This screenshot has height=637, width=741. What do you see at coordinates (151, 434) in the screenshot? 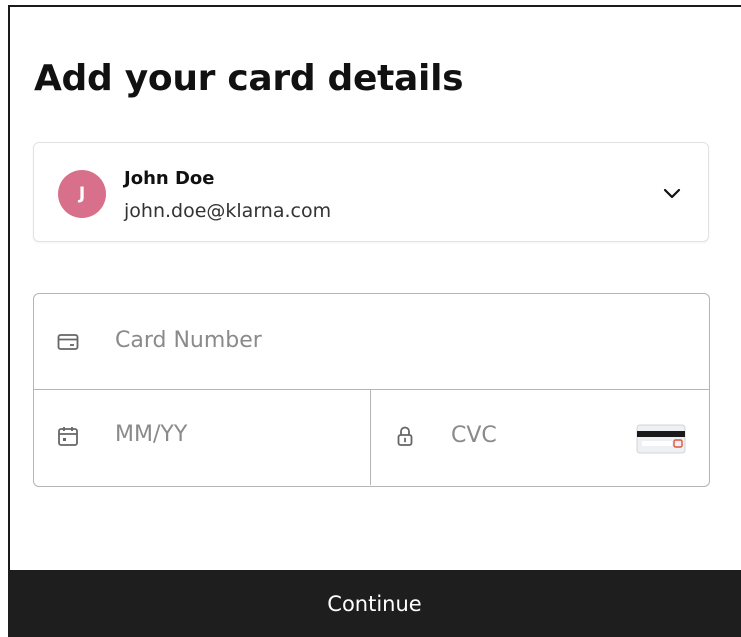
I see `expiry-placeholder: MM/YY` at bounding box center [151, 434].